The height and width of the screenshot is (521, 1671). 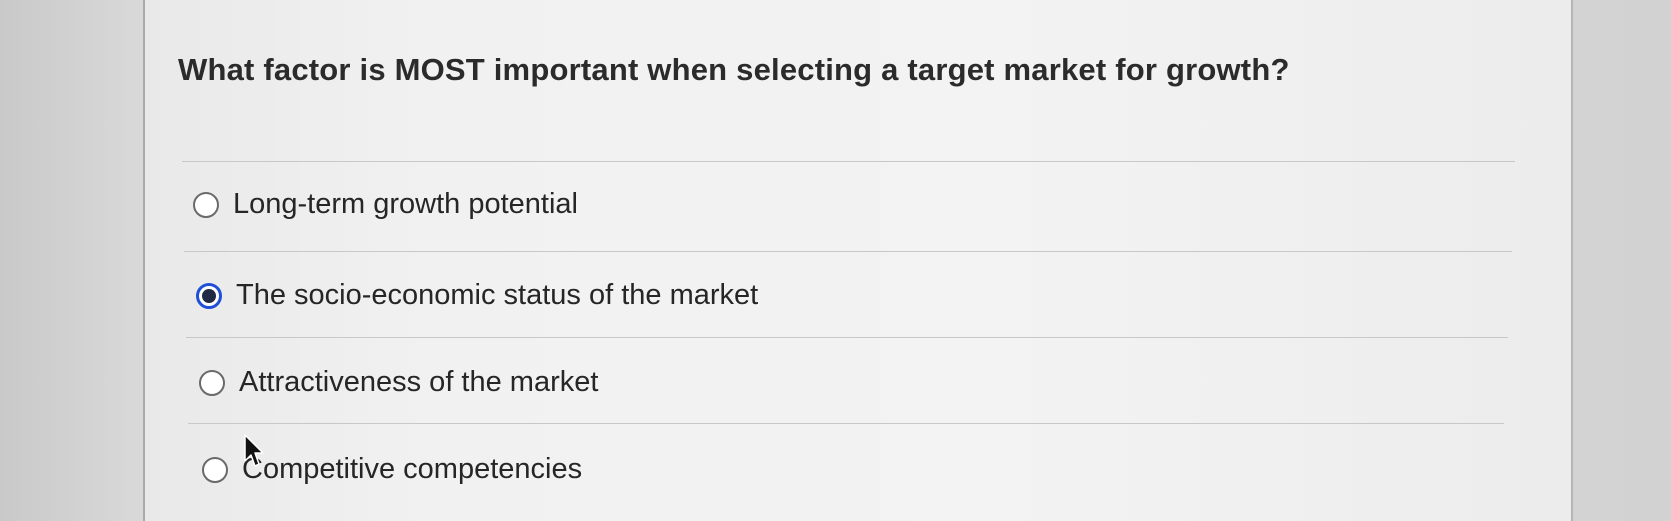 I want to click on answer-label: Attractiveness of the market, so click(x=419, y=382).